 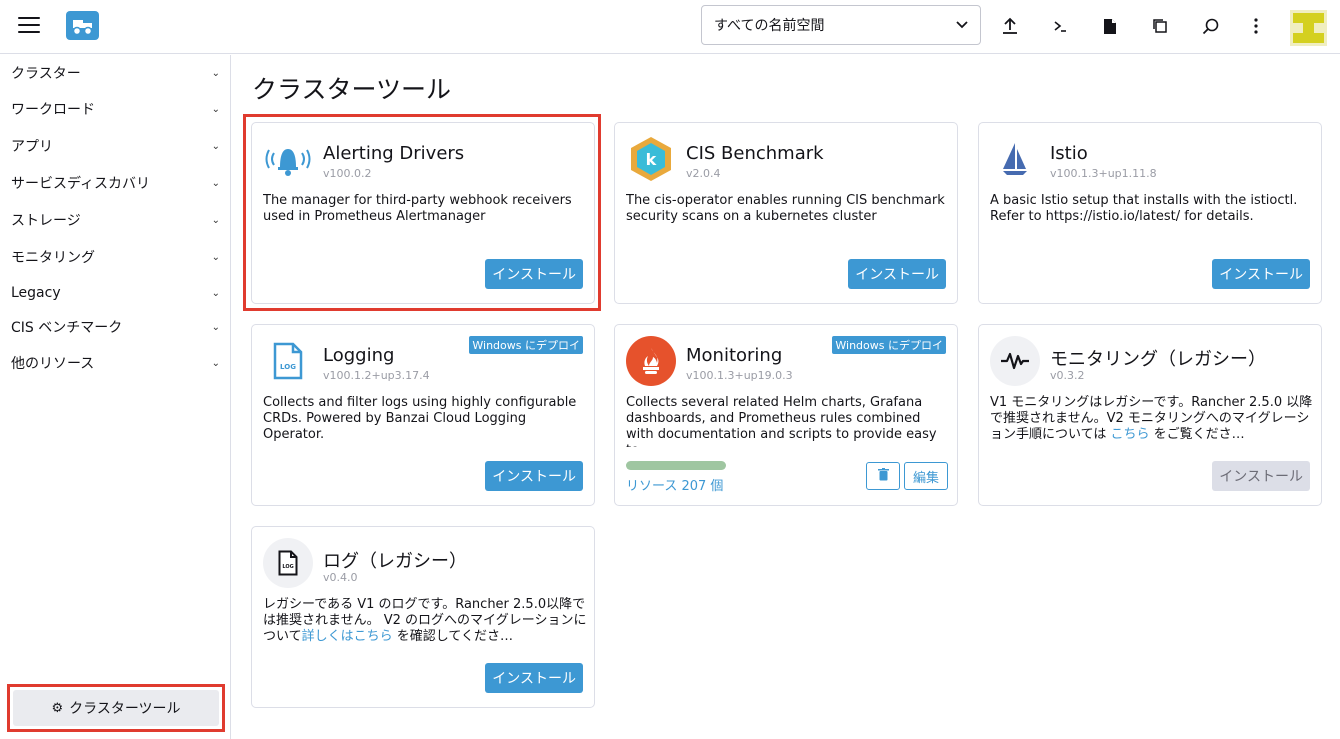 I want to click on trash-icon, so click(x=883, y=476).